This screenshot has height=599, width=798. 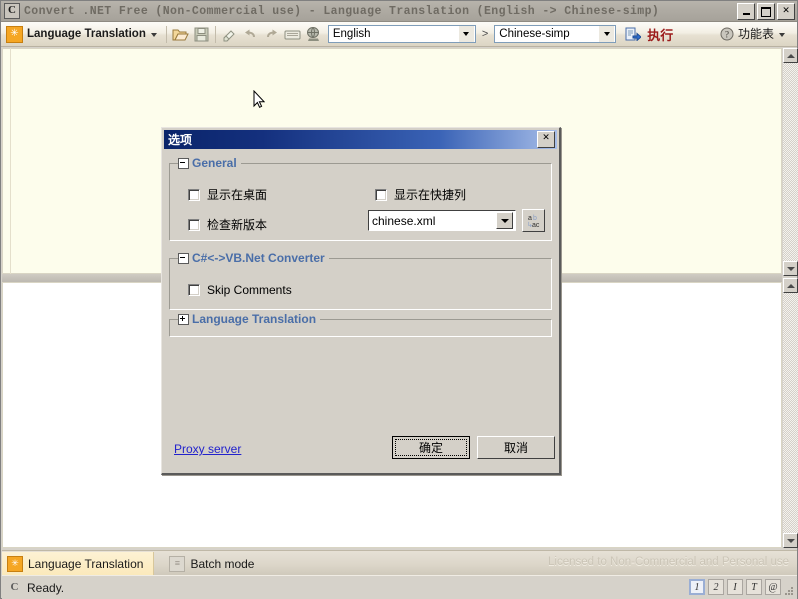 What do you see at coordinates (201, 34) in the screenshot?
I see `save-disk-icon` at bounding box center [201, 34].